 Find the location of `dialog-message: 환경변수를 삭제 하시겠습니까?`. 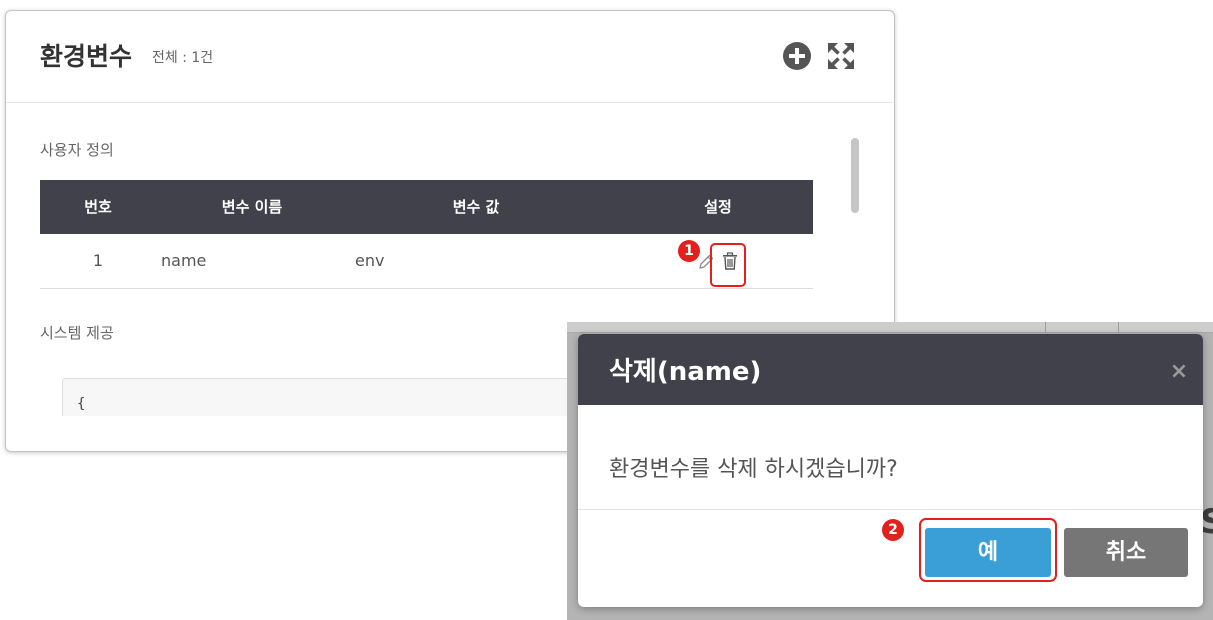

dialog-message: 환경변수를 삭제 하시겠습니까? is located at coordinates (753, 469).